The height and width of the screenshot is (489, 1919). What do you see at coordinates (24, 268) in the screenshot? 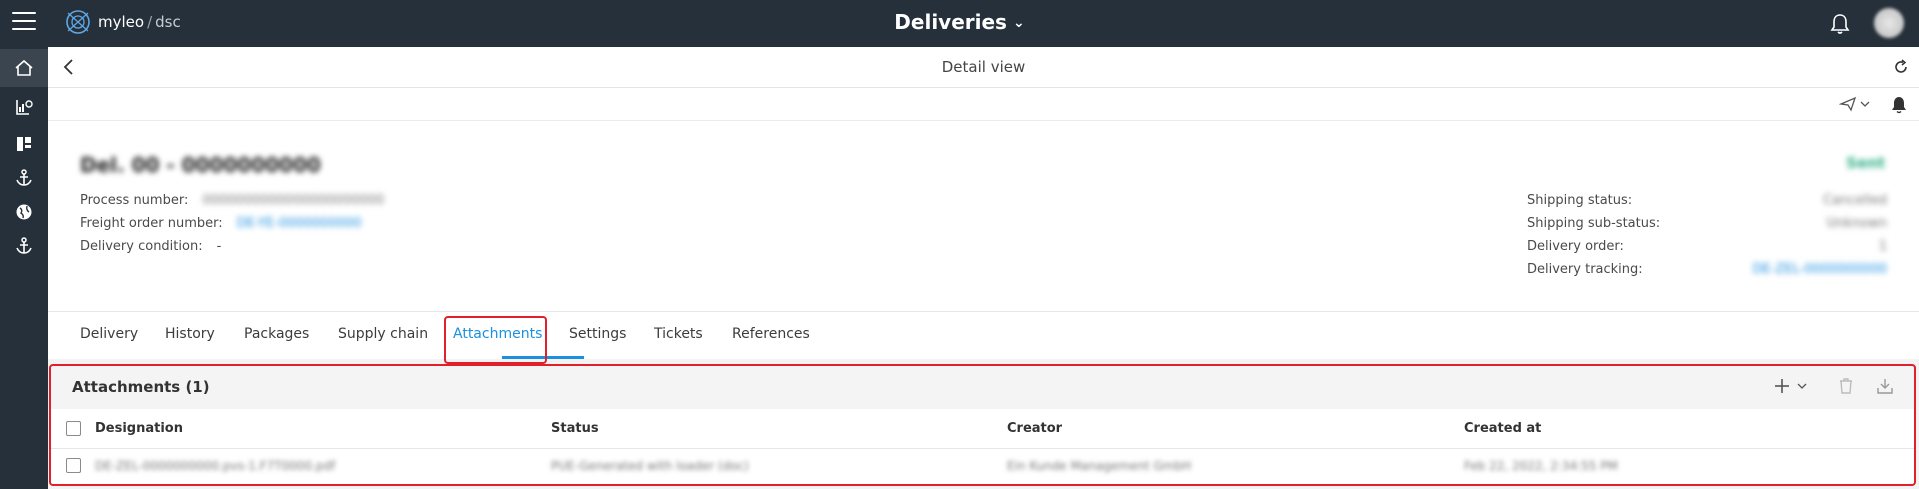
I see `sidebar` at bounding box center [24, 268].